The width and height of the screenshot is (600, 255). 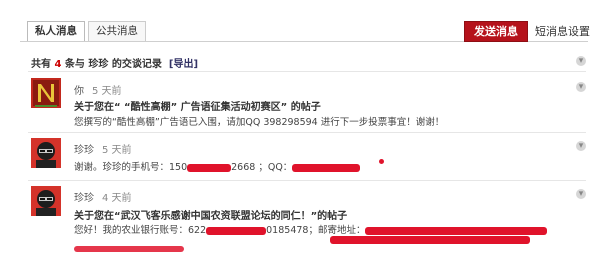 What do you see at coordinates (381, 161) in the screenshot?
I see `redaction-dot` at bounding box center [381, 161].